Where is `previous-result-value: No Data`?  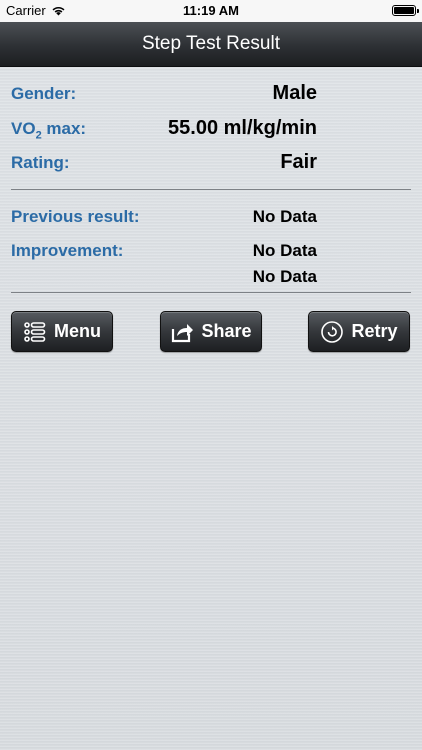 previous-result-value: No Data is located at coordinates (284, 216).